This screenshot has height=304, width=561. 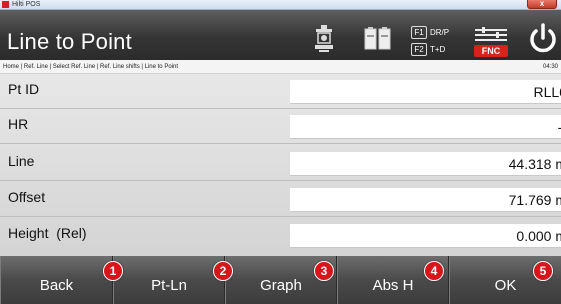 What do you see at coordinates (425, 164) in the screenshot?
I see `line-field: 44.318 m` at bounding box center [425, 164].